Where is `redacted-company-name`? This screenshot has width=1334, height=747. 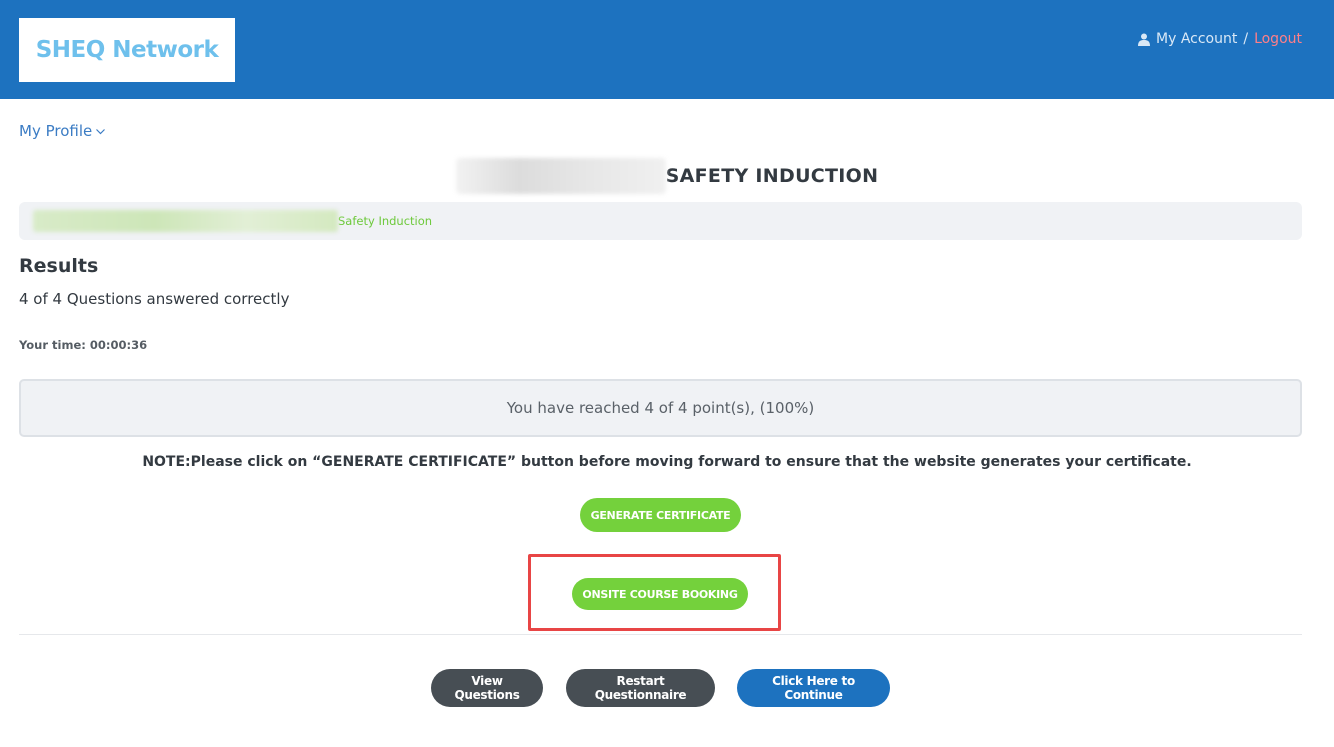 redacted-company-name is located at coordinates (560, 176).